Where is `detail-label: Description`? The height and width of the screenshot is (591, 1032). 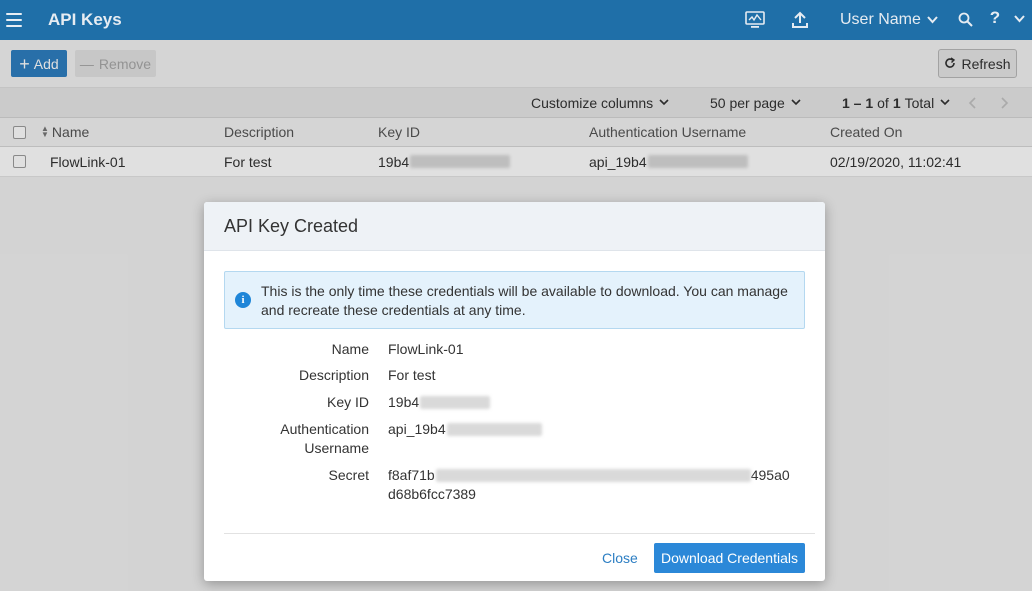 detail-label: Description is located at coordinates (333, 375).